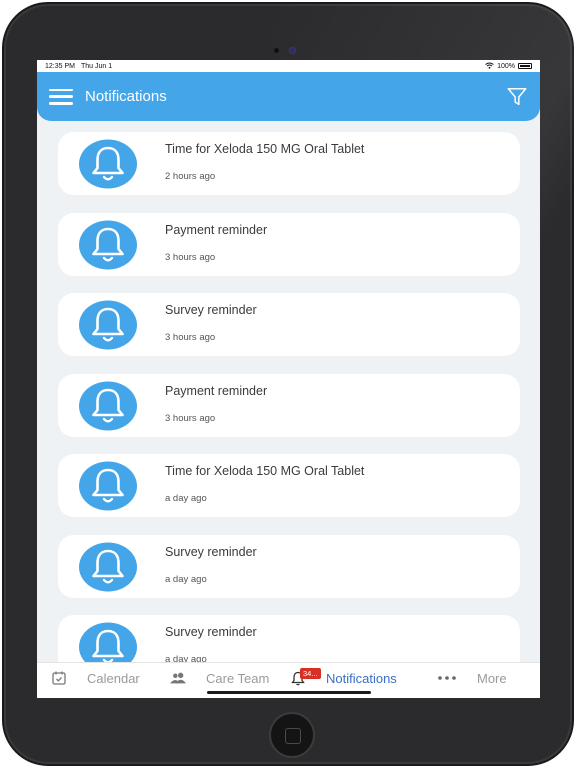  What do you see at coordinates (288, 96) in the screenshot?
I see `app-header: Notifications` at bounding box center [288, 96].